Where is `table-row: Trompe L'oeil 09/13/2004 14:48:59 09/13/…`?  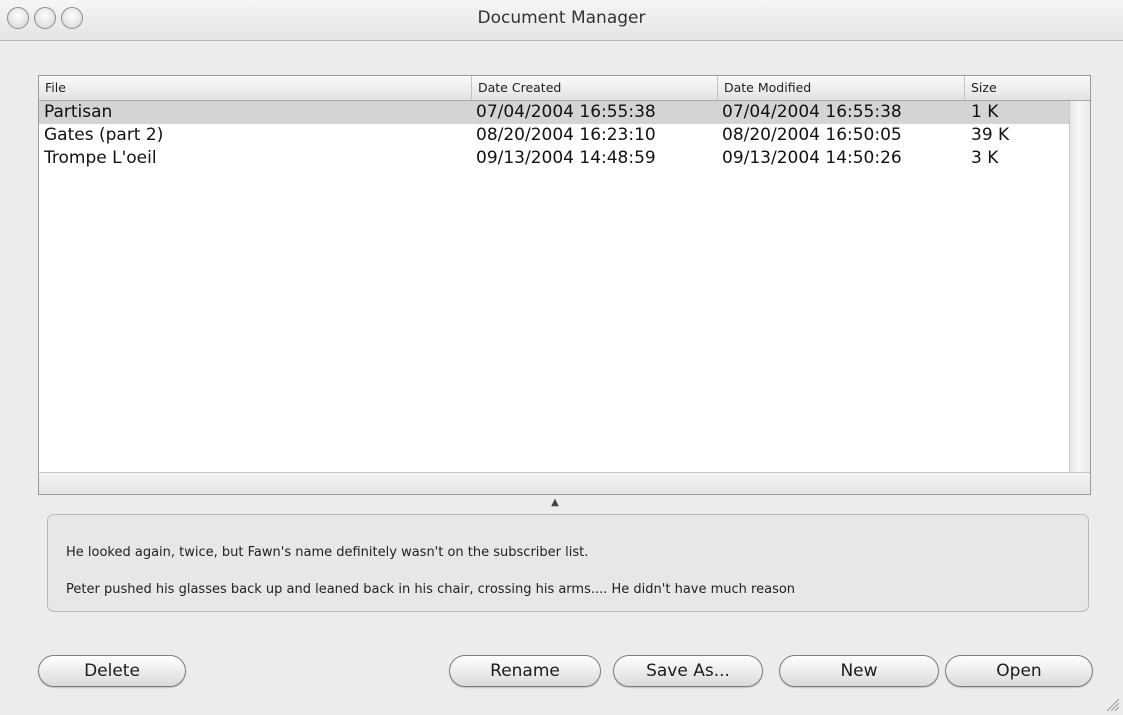 table-row: Trompe L'oeil 09/13/2004 14:48:59 09/13/… is located at coordinates (554, 158).